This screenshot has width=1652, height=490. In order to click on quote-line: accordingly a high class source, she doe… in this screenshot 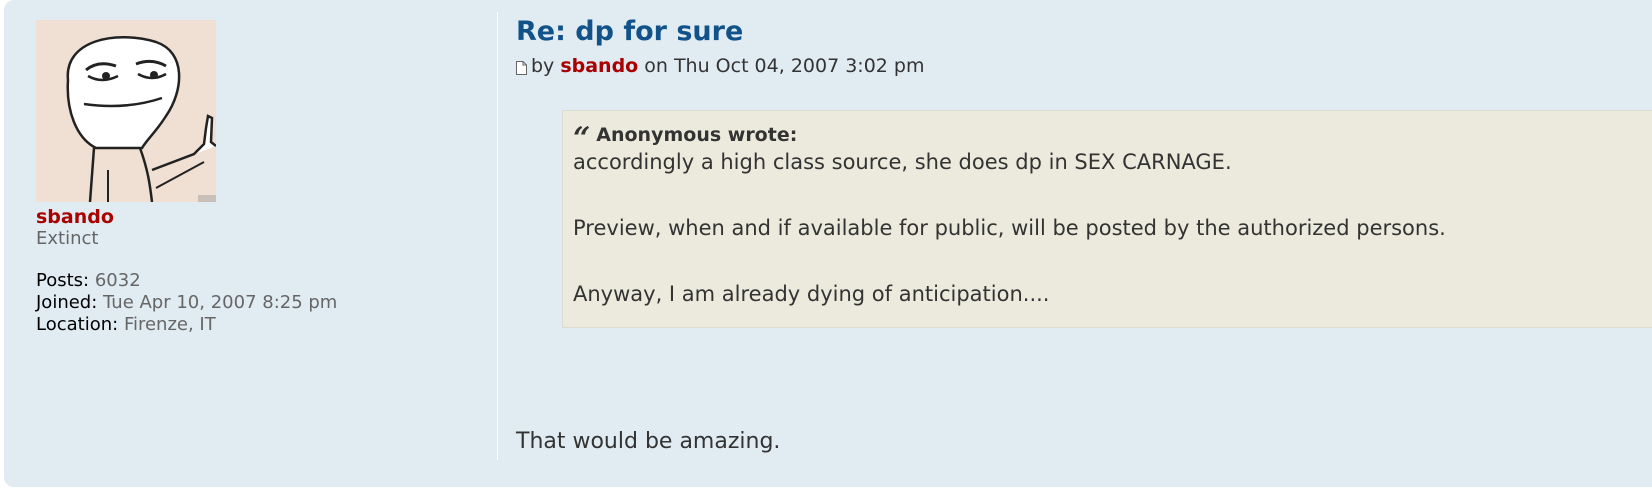, I will do `click(902, 162)`.